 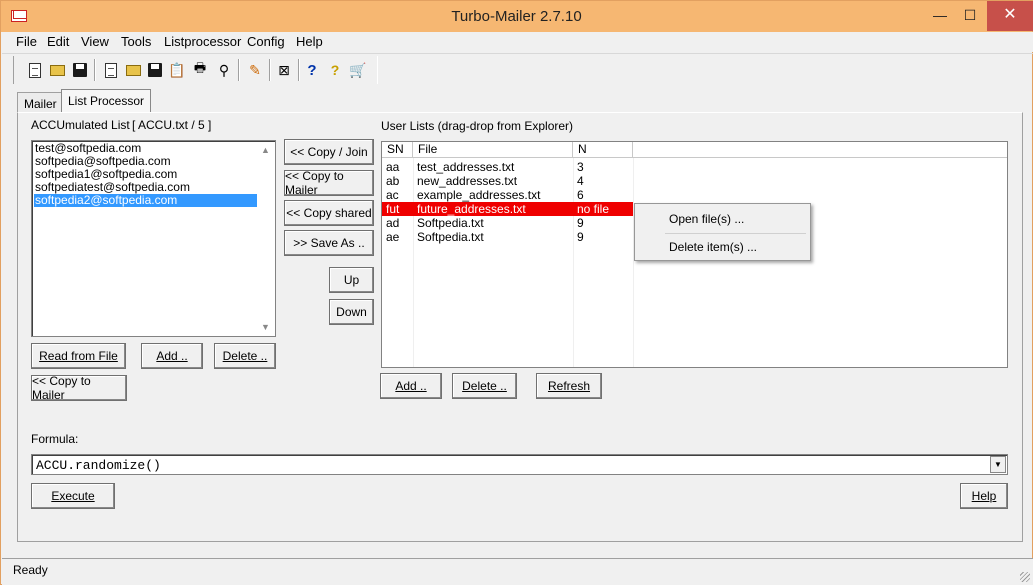 I want to click on execute-label: Execute, so click(x=73, y=496).